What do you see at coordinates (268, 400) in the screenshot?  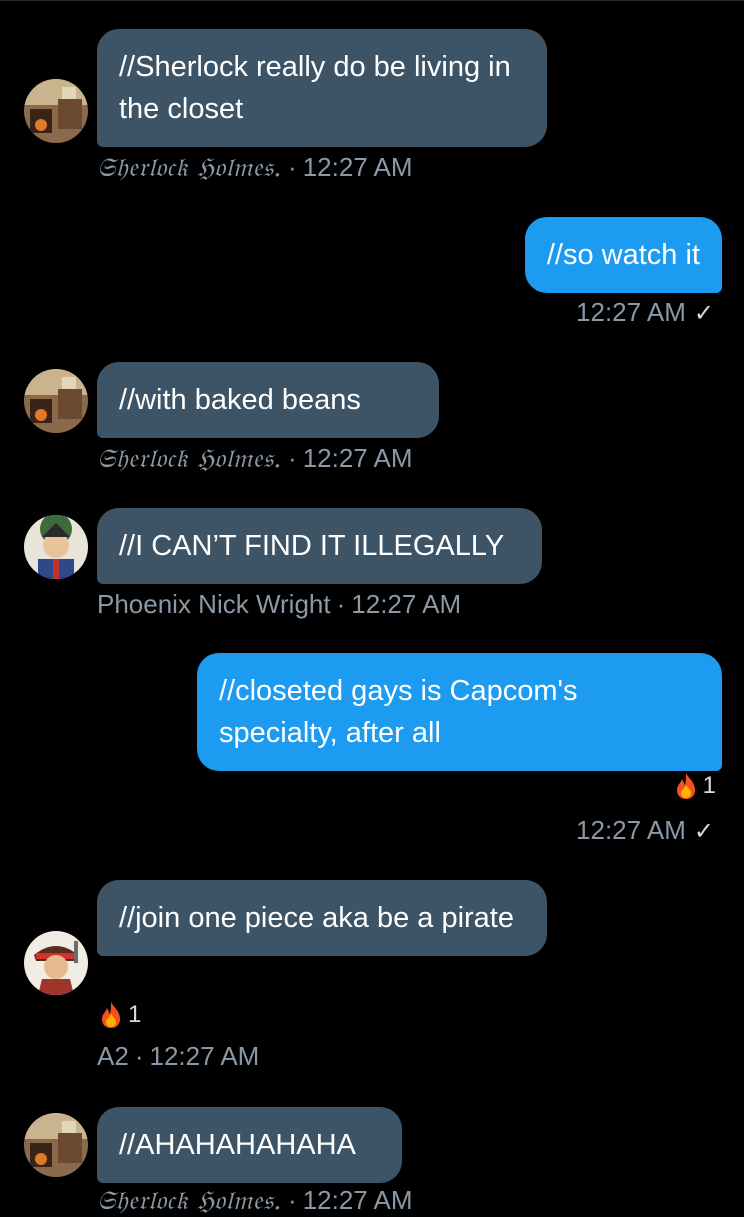 I see `message-bubble: //with baked beans` at bounding box center [268, 400].